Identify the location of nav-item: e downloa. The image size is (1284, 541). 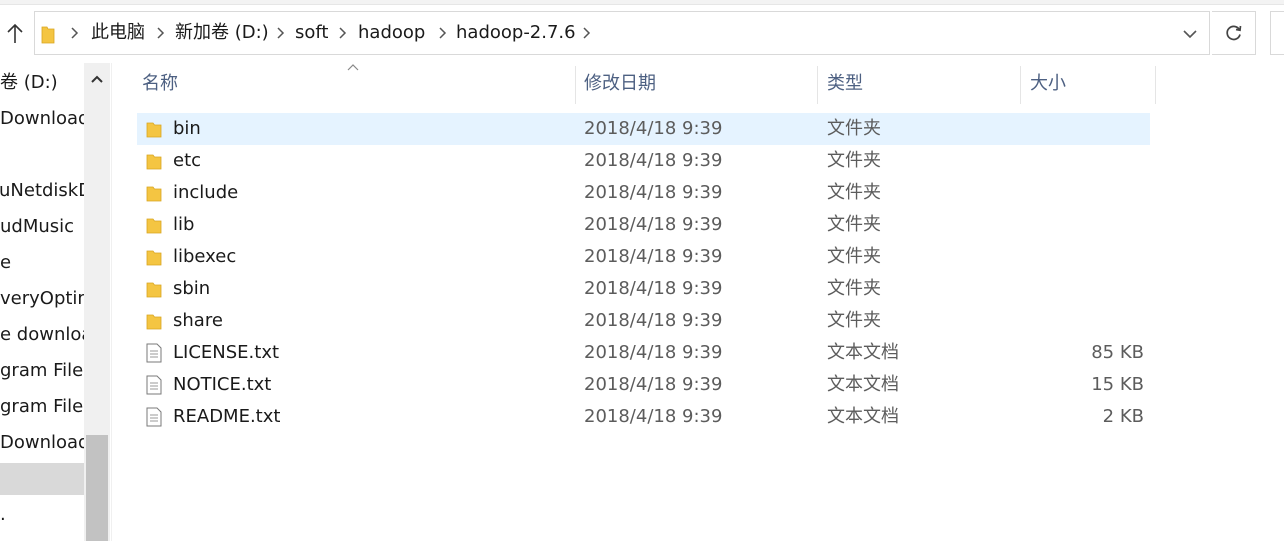
(42, 335).